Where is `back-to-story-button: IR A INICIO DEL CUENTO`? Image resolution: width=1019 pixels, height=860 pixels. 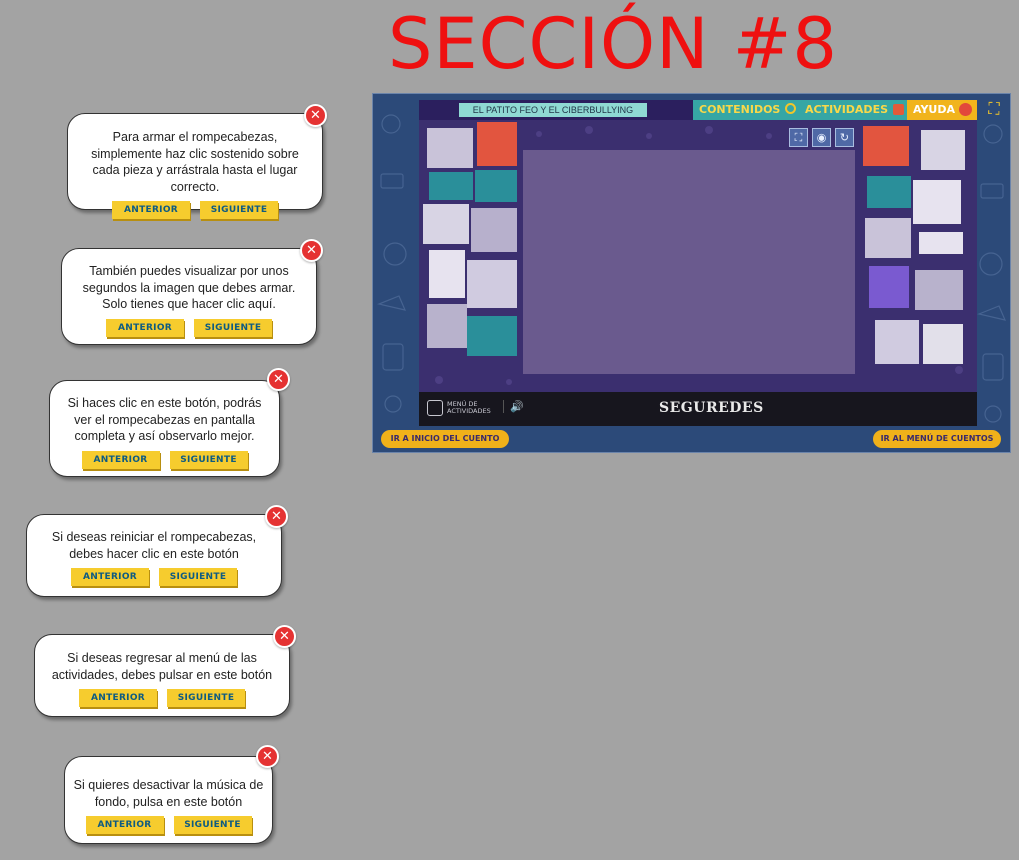
back-to-story-button: IR A INICIO DEL CUENTO is located at coordinates (445, 439).